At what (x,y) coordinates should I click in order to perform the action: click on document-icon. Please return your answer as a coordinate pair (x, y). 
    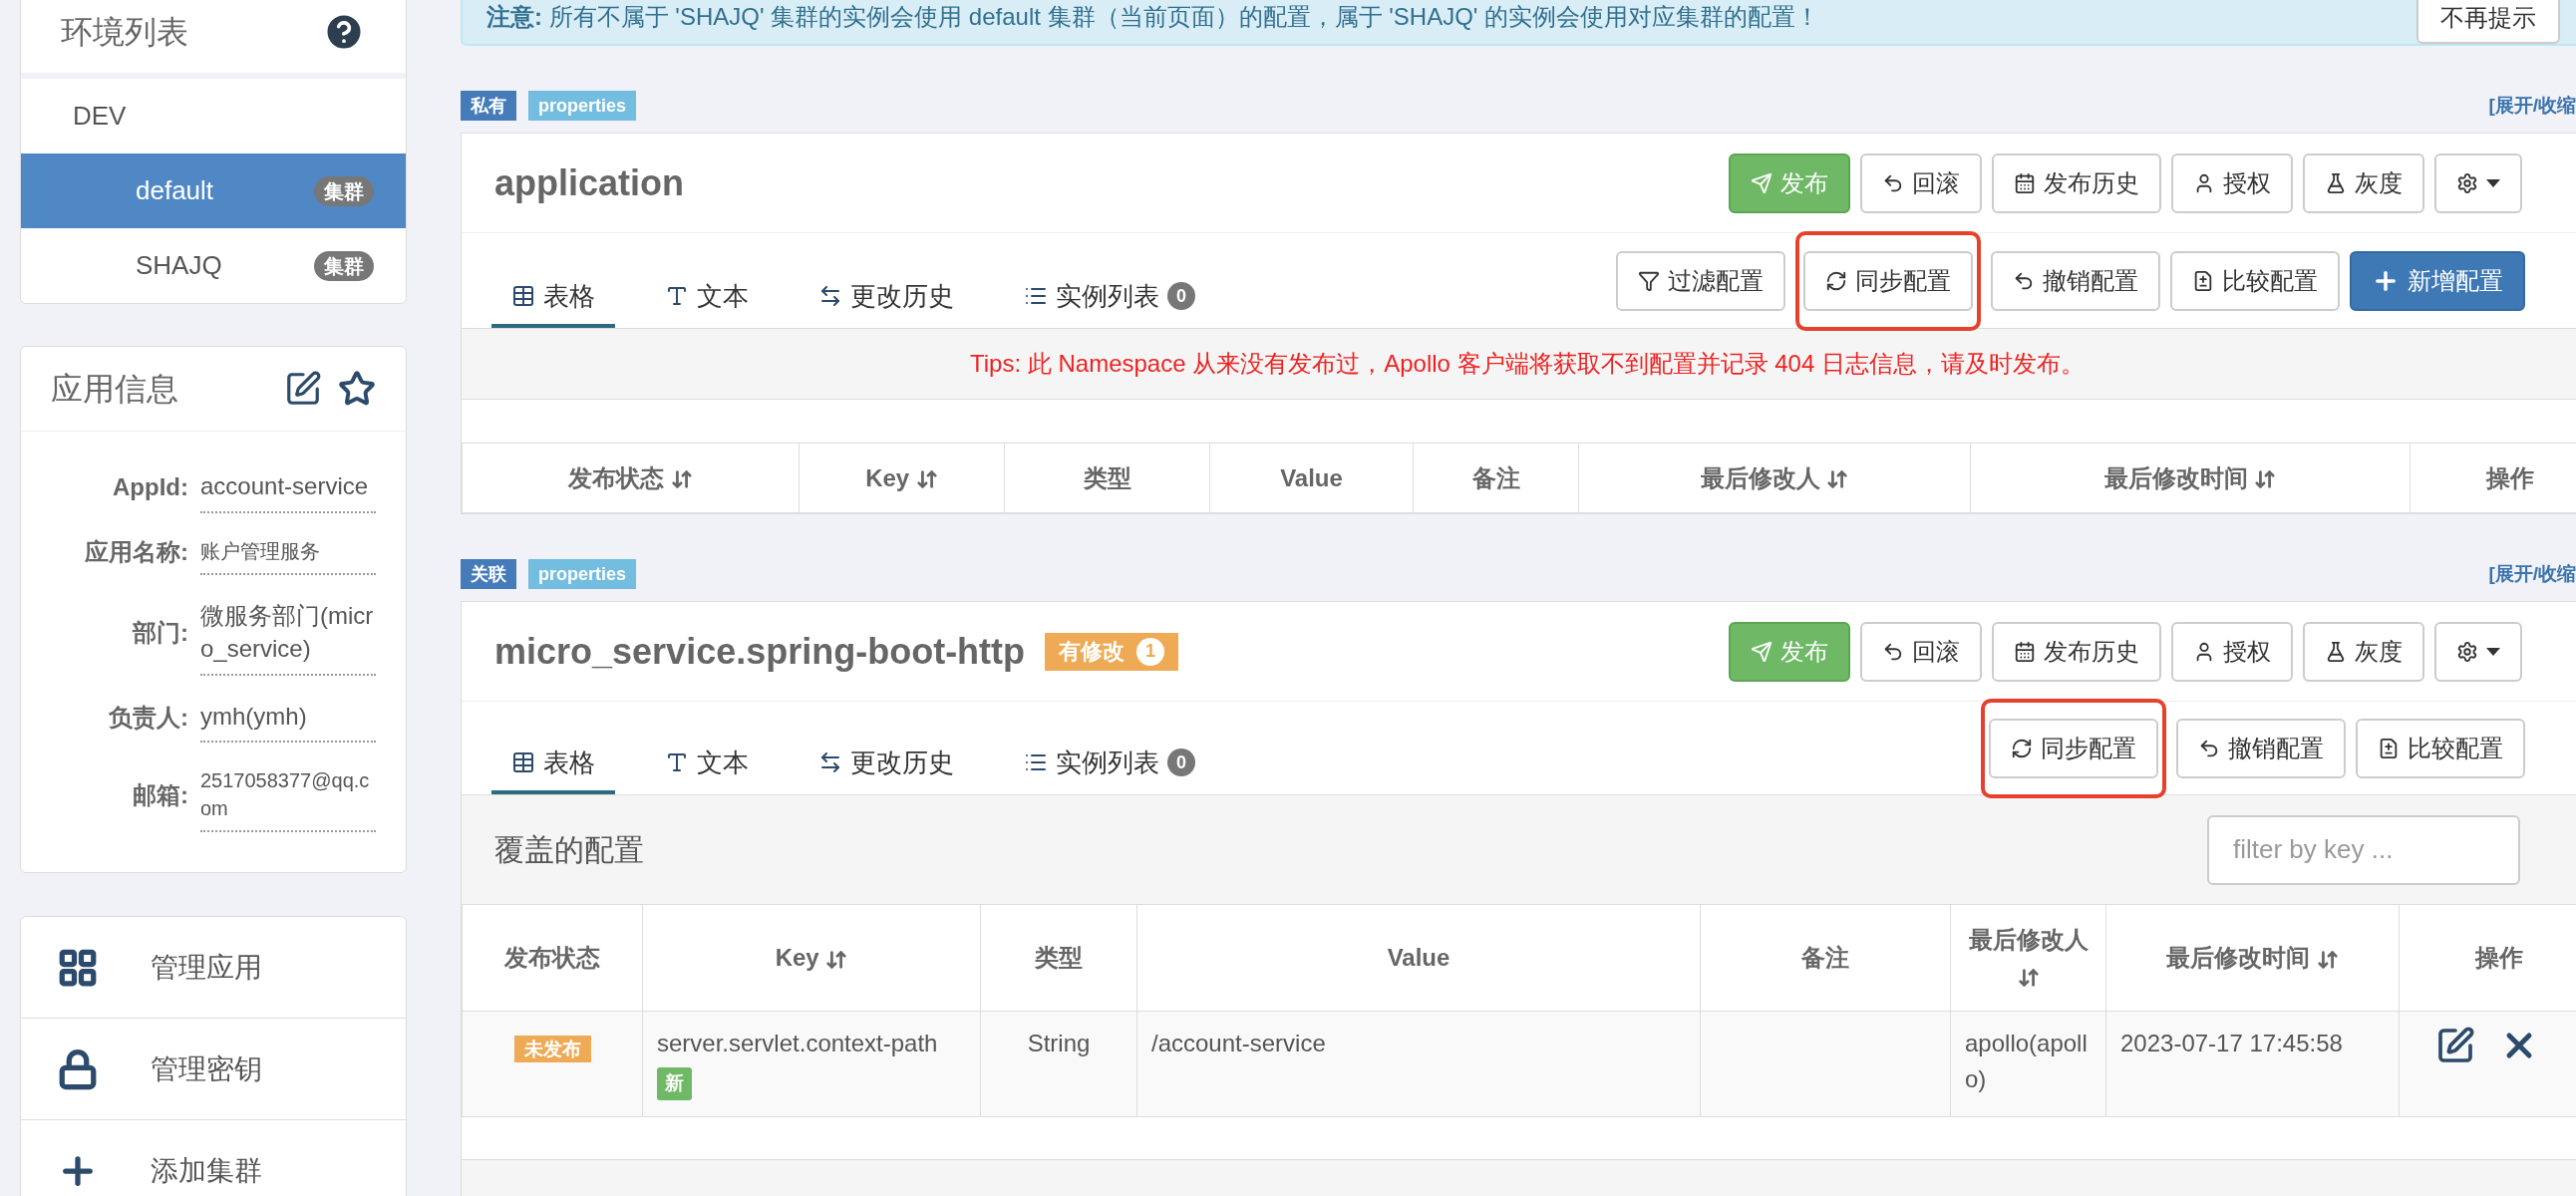
    Looking at the image, I should click on (2203, 280).